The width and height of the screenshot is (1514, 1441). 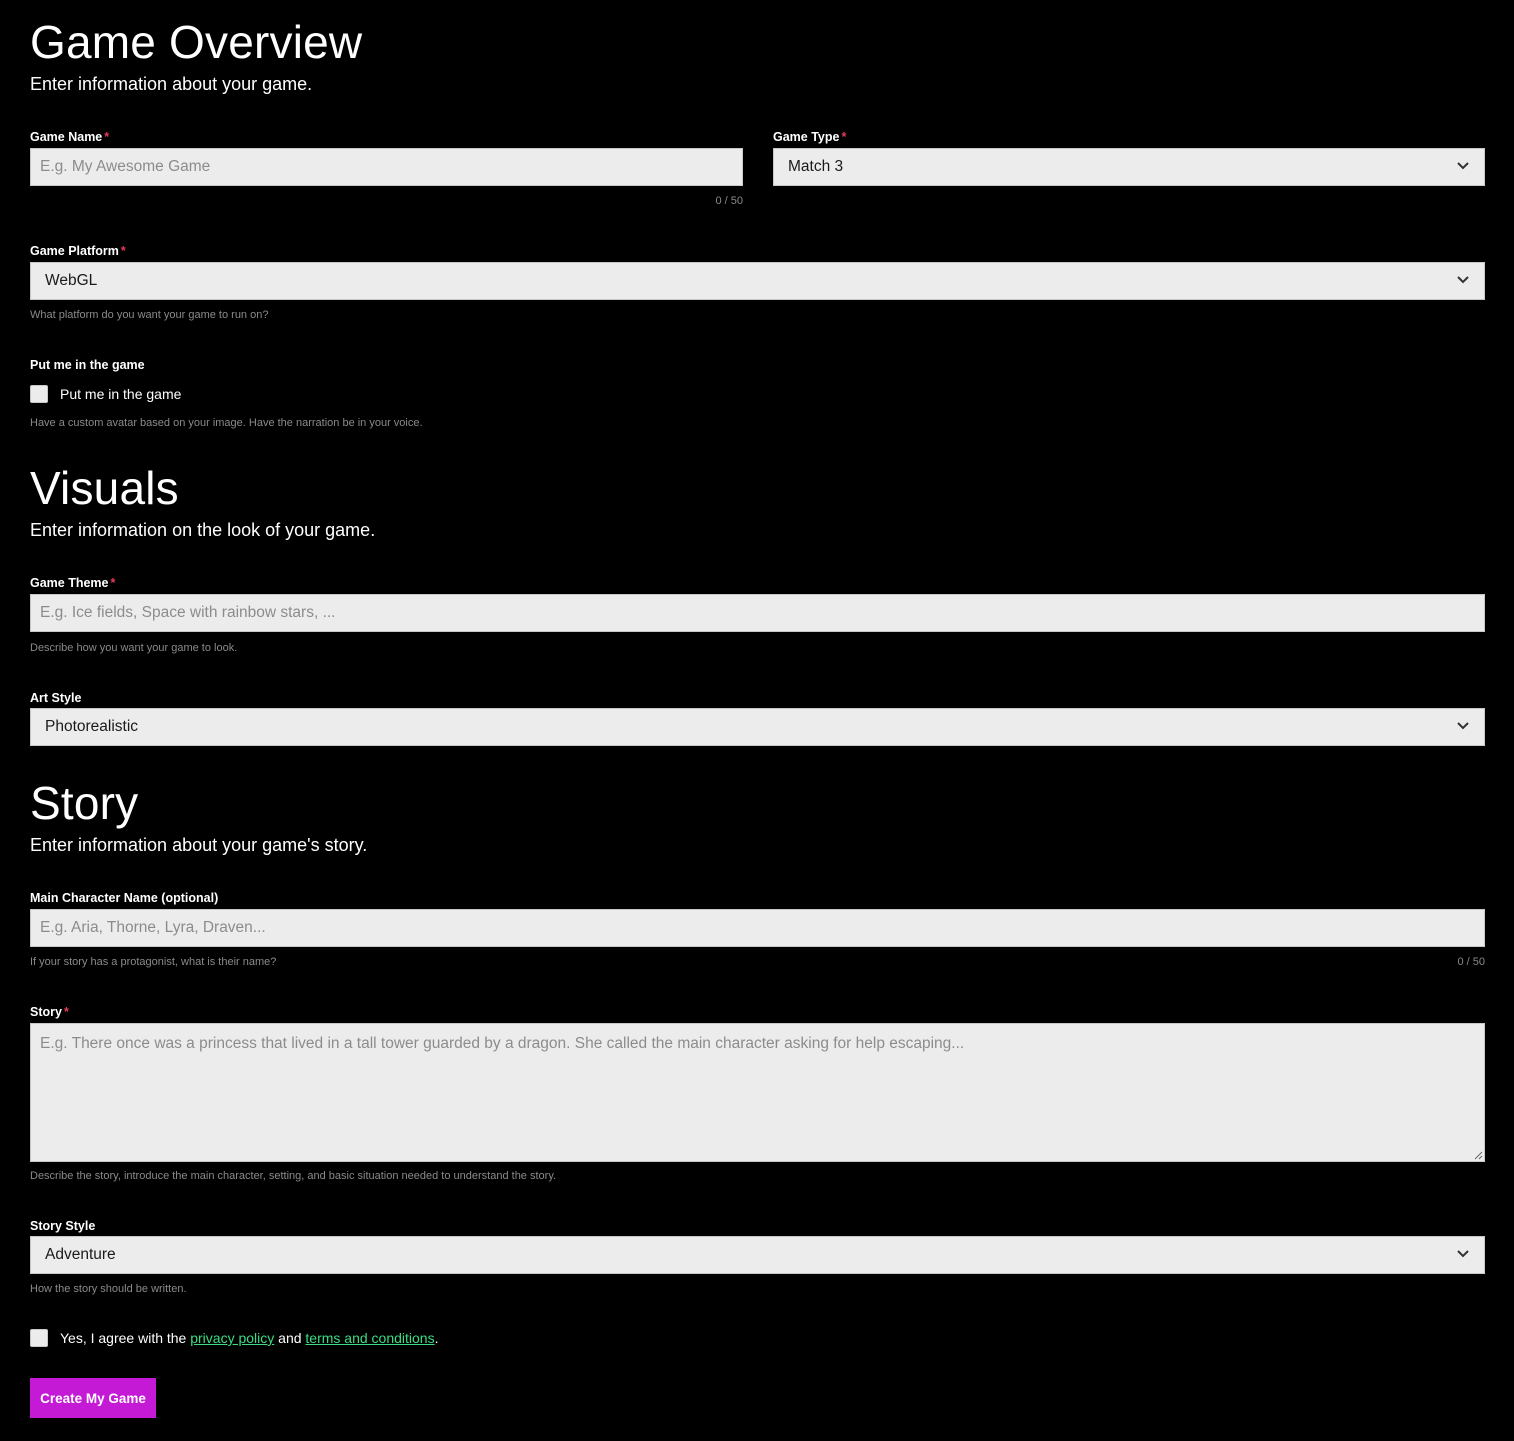 I want to click on main-character-input, so click(x=757, y=928).